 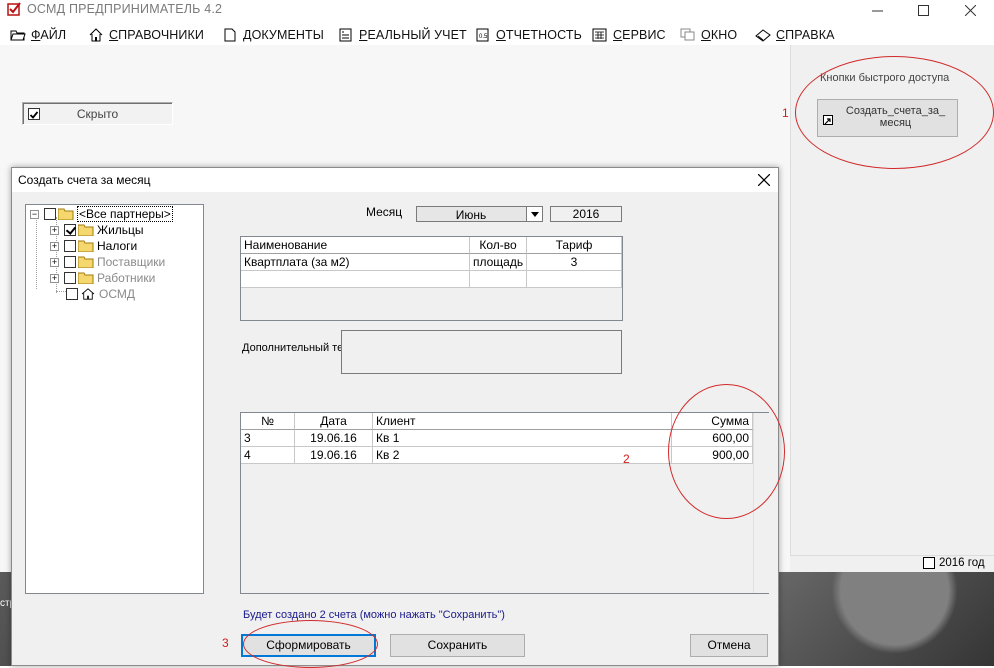 I want to click on window-icon, so click(x=687, y=34).